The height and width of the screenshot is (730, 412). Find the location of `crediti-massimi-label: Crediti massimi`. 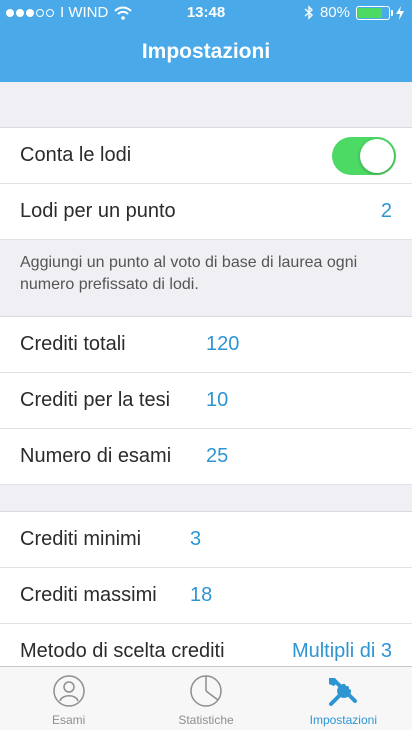

crediti-massimi-label: Crediti massimi is located at coordinates (88, 595).